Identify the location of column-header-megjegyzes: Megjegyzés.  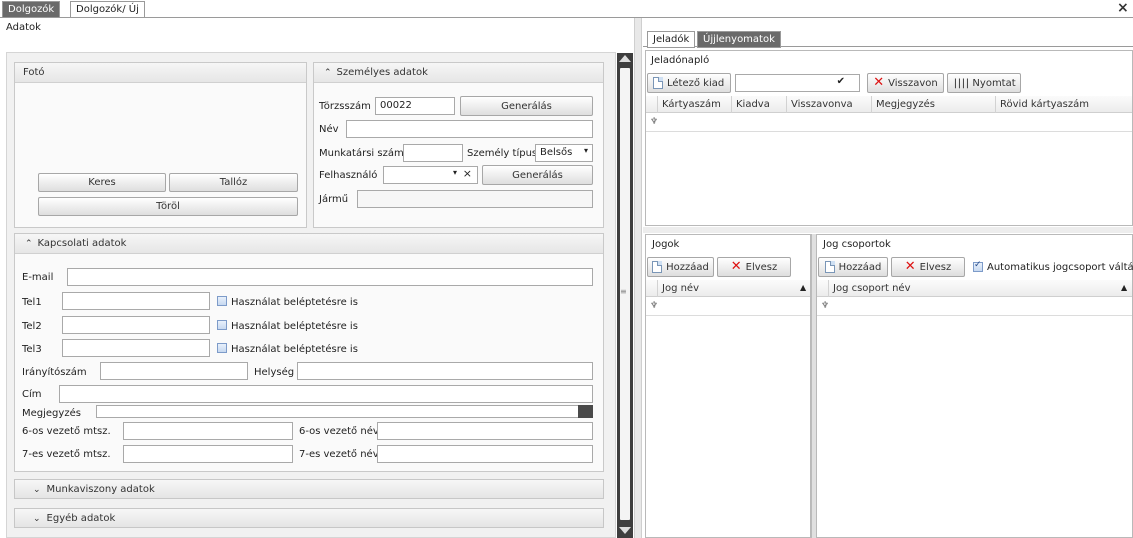
(934, 104).